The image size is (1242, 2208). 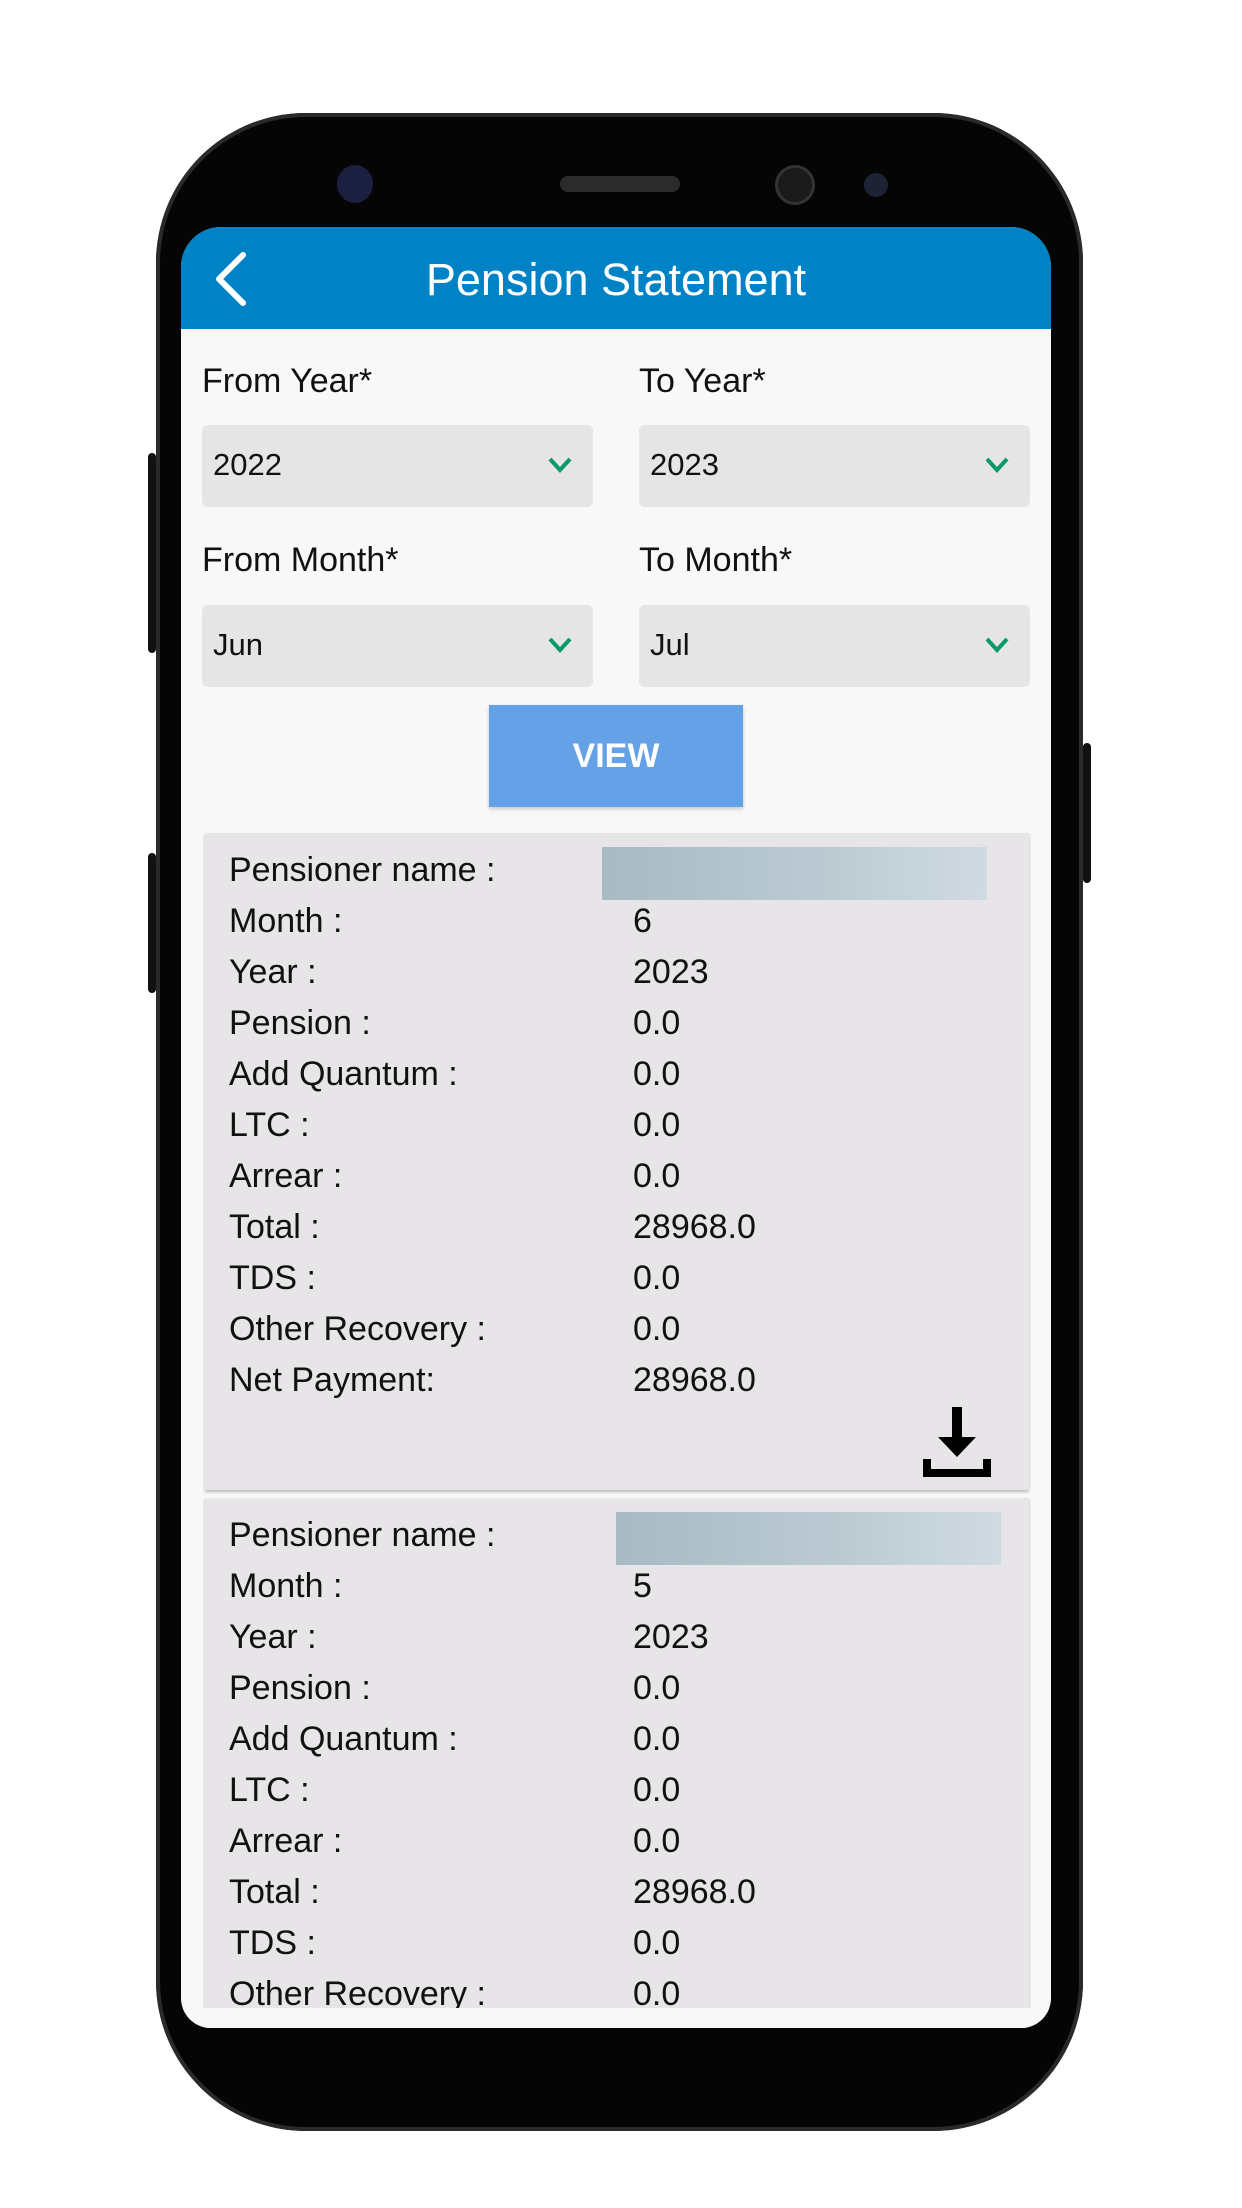 What do you see at coordinates (619, 927) in the screenshot?
I see `statement-row: Month : 6` at bounding box center [619, 927].